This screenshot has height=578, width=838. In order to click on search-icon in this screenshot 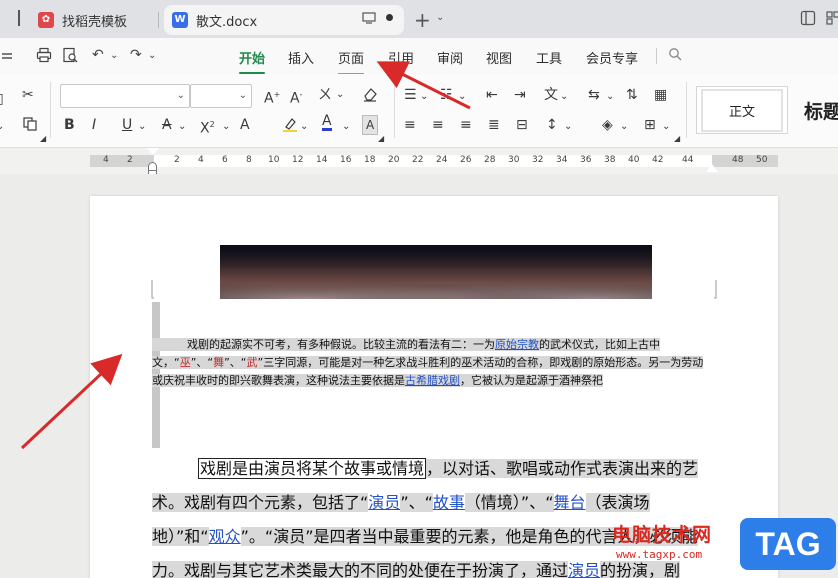, I will do `click(675, 56)`.